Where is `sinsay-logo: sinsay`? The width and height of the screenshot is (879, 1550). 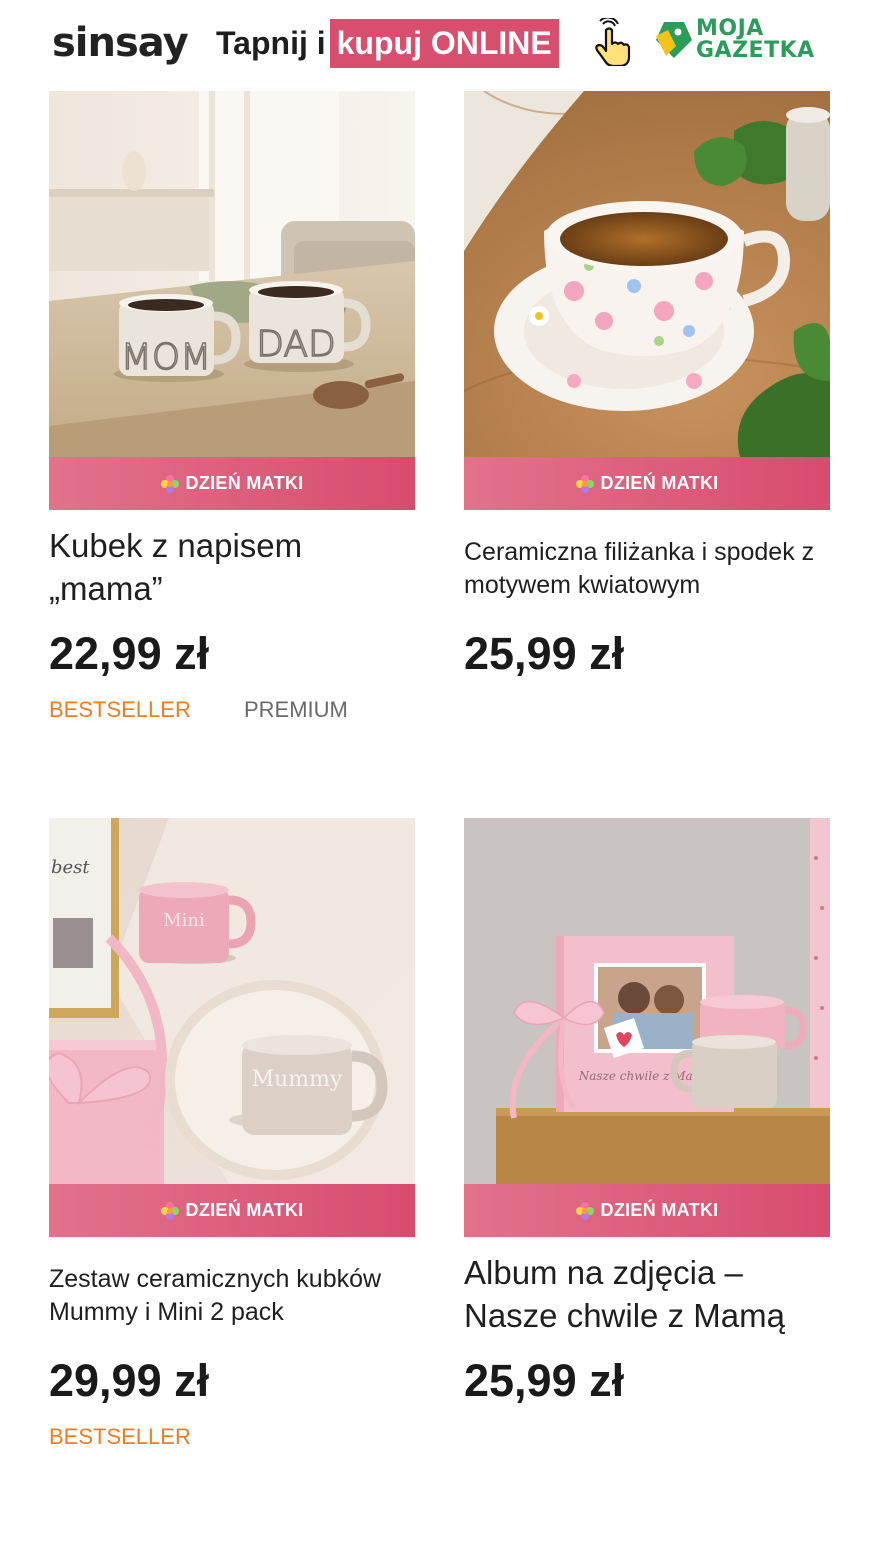 sinsay-logo: sinsay is located at coordinates (120, 43).